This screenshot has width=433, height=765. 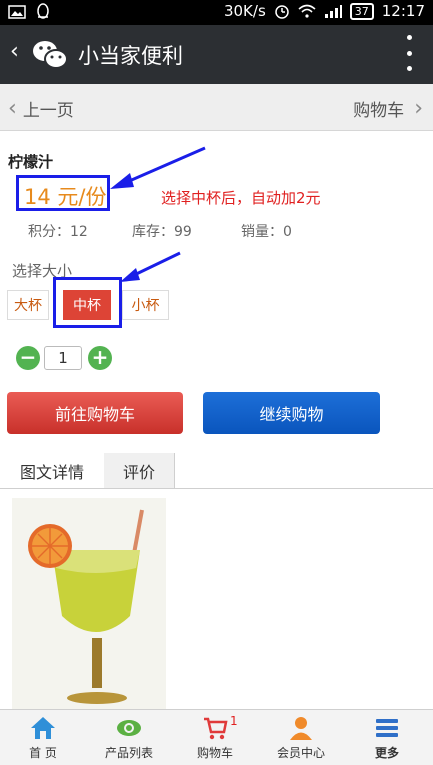 I want to click on user-icon, so click(x=301, y=728).